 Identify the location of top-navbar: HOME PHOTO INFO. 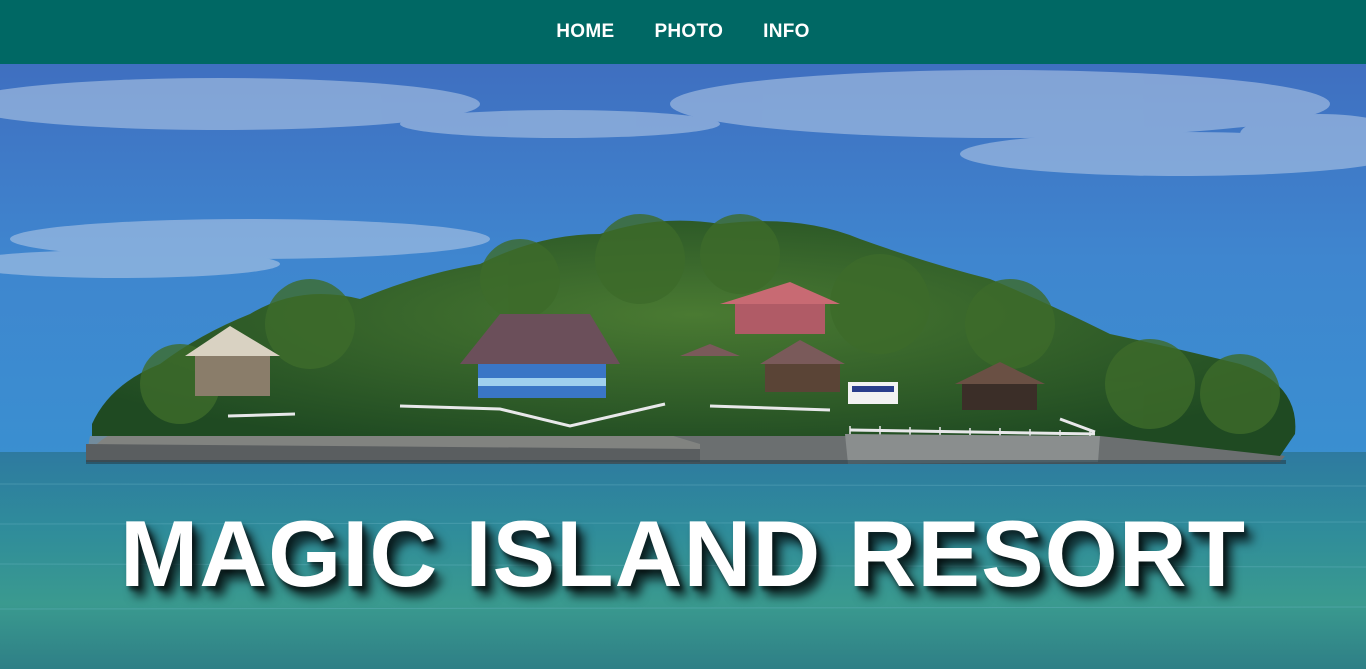
(683, 32).